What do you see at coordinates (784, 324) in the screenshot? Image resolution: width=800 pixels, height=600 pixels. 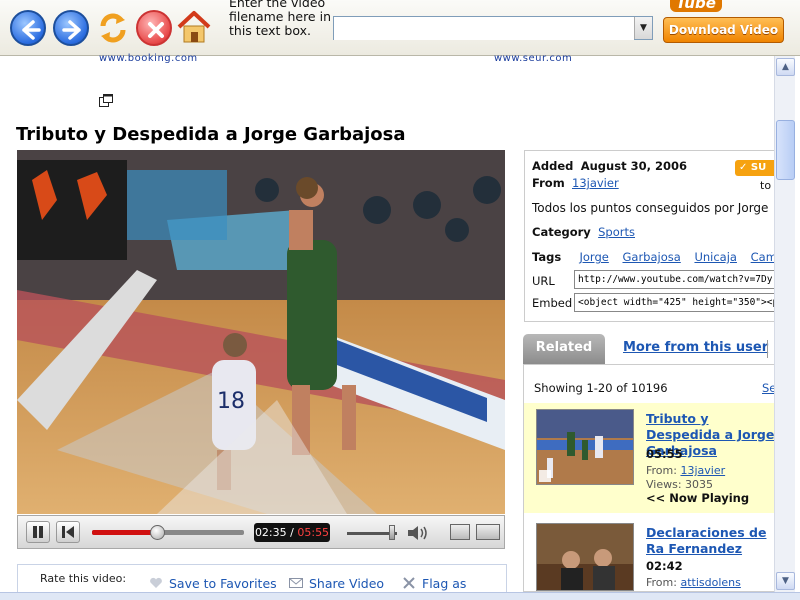 I see `vertical-scrollbar: ▲ ▼` at bounding box center [784, 324].